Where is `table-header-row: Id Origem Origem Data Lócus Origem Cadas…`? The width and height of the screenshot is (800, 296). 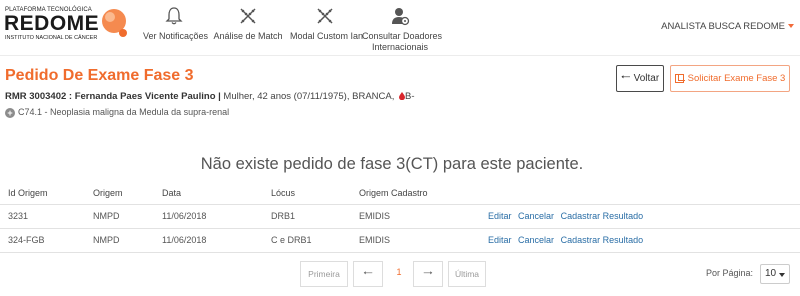
table-header-row: Id Origem Origem Data Lócus Origem Cadas… is located at coordinates (400, 194).